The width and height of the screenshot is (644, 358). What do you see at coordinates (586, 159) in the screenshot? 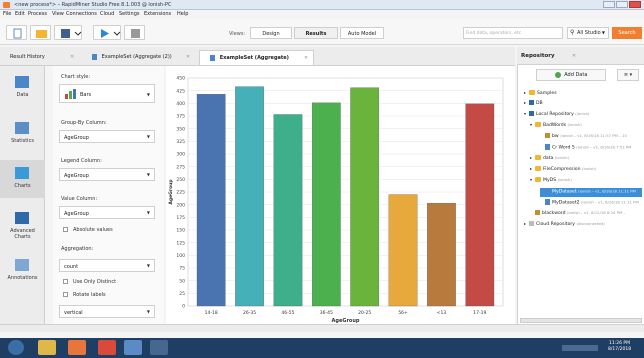
I see `repository-item: ▸ data (ionish)` at bounding box center [586, 159].